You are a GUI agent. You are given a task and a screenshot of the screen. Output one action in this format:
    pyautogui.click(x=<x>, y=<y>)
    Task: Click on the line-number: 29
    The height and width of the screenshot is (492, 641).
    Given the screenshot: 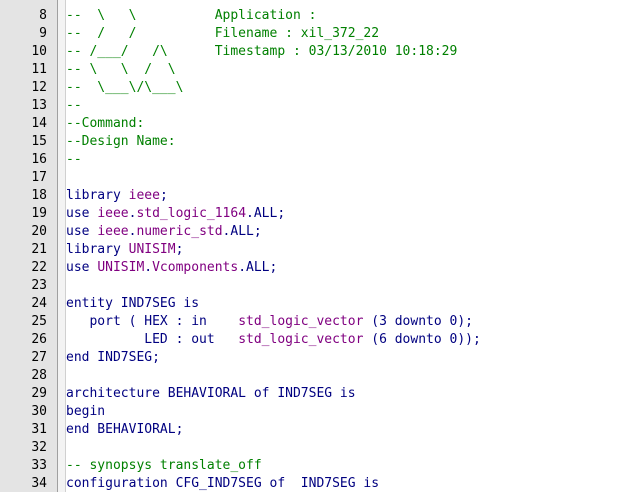 What is the action you would take?
    pyautogui.click(x=39, y=393)
    